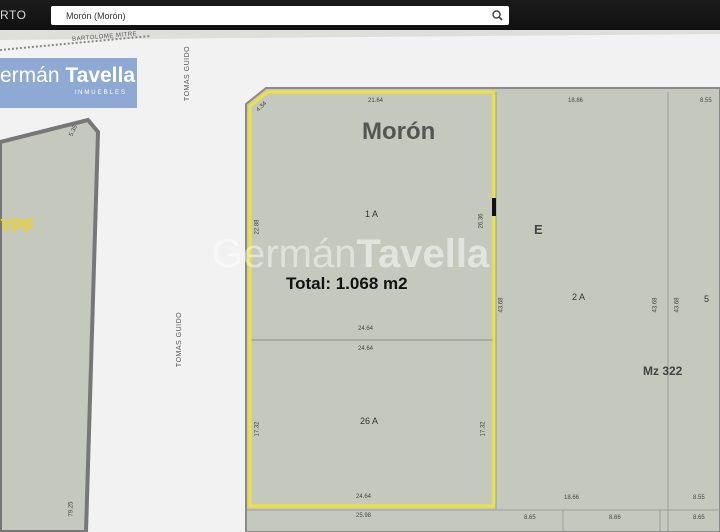 The height and width of the screenshot is (532, 720). I want to click on dimension-label: 18.86, so click(576, 101).